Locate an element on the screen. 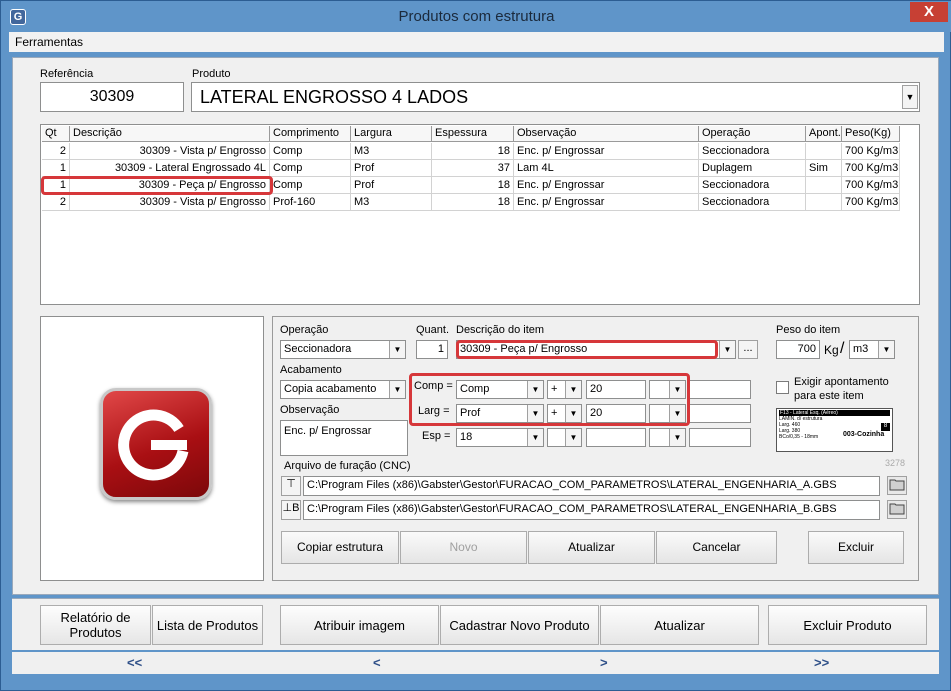 Image resolution: width=951 pixels, height=691 pixels. peso-input: 700 is located at coordinates (798, 349).